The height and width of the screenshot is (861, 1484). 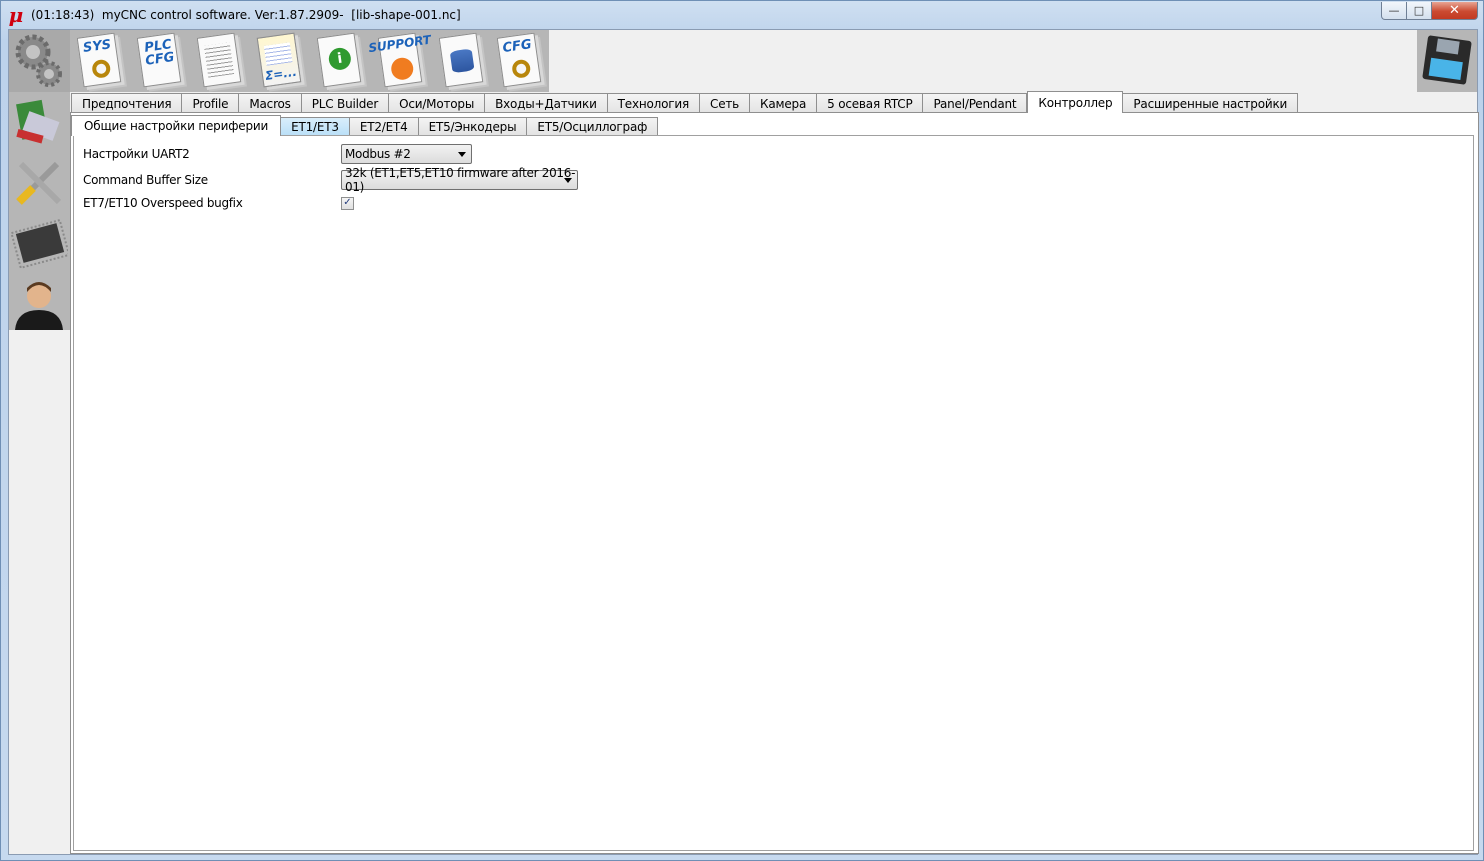 I want to click on uart2-select: Modbus #2, so click(x=406, y=154).